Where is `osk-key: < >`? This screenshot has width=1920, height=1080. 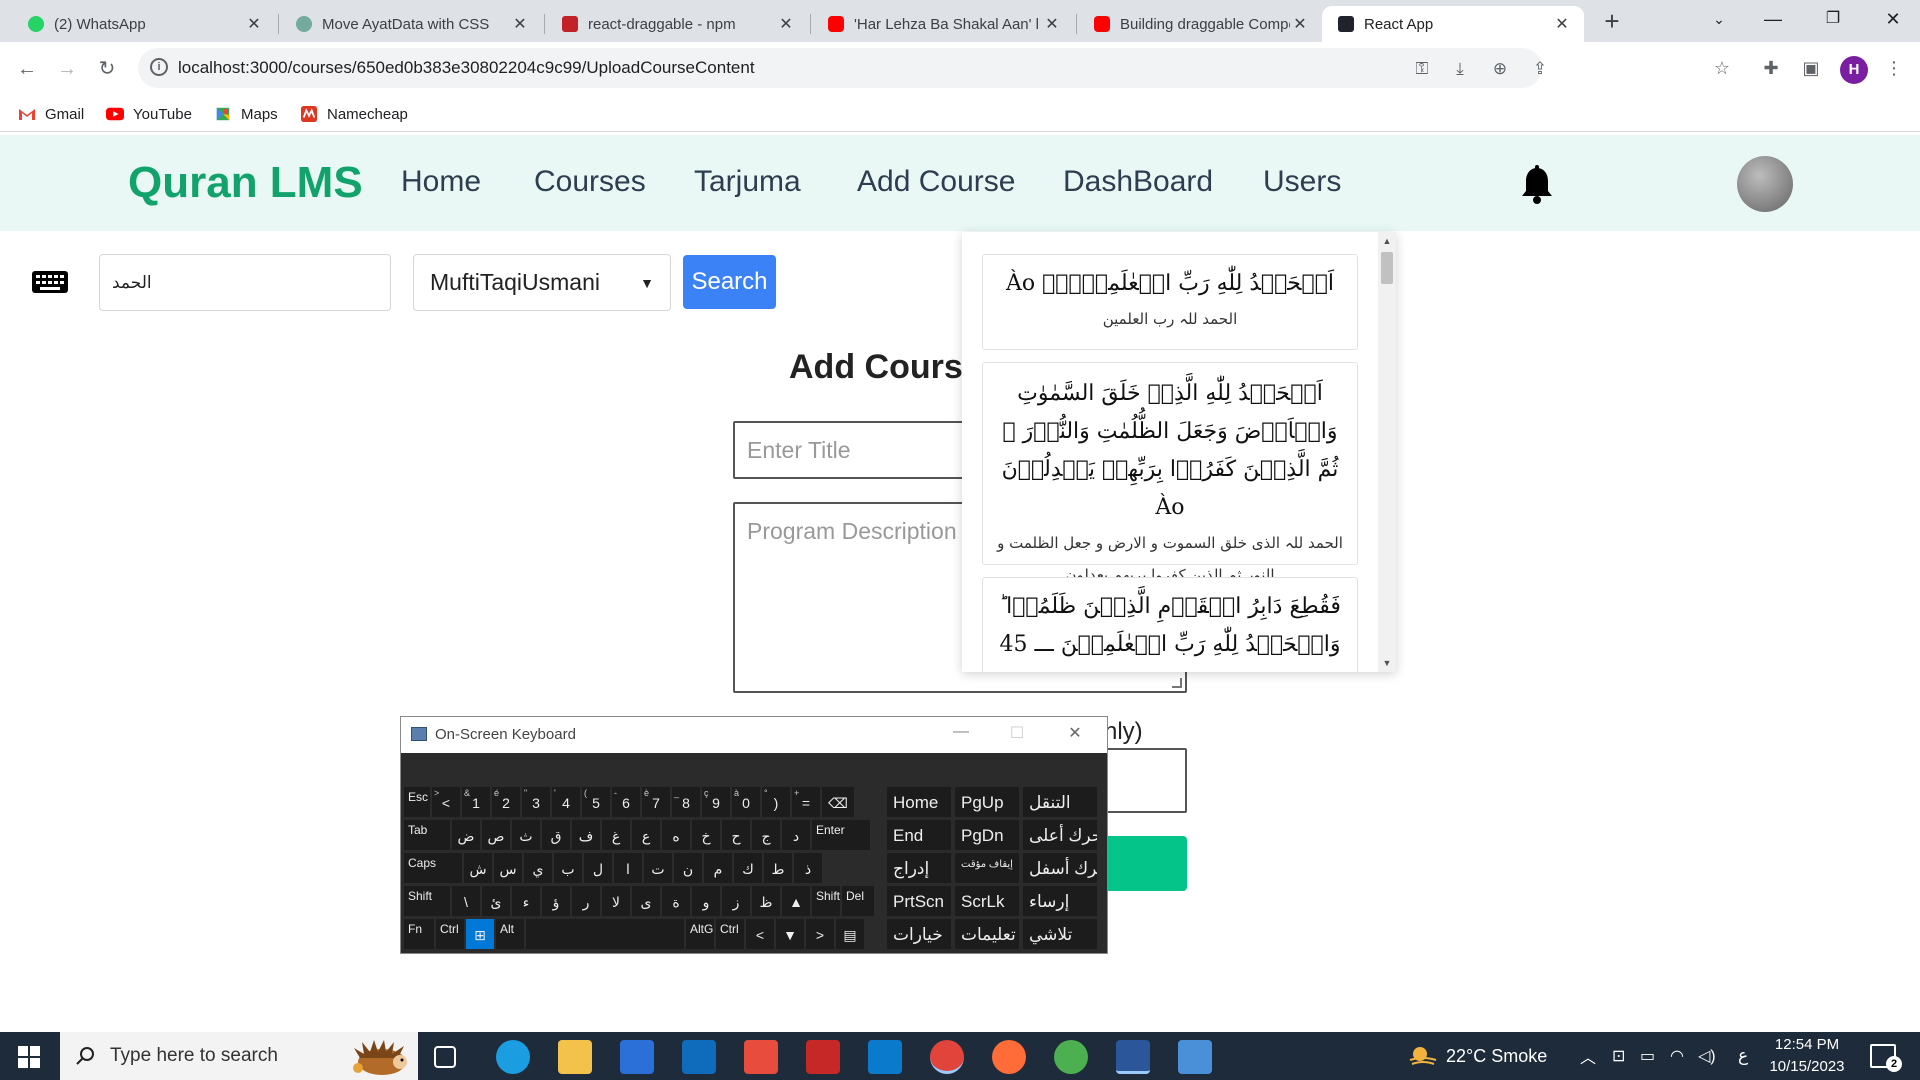 osk-key: < > is located at coordinates (446, 802).